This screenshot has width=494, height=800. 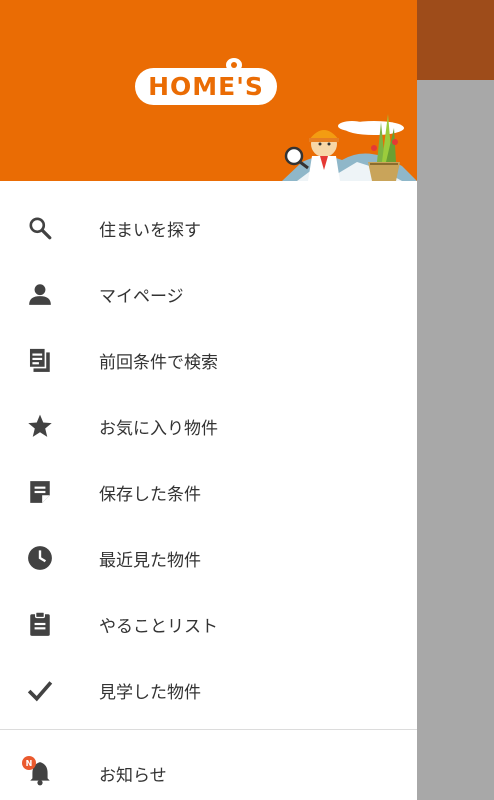 I want to click on menu-item-favorites: お気に入り物件, so click(x=208, y=426).